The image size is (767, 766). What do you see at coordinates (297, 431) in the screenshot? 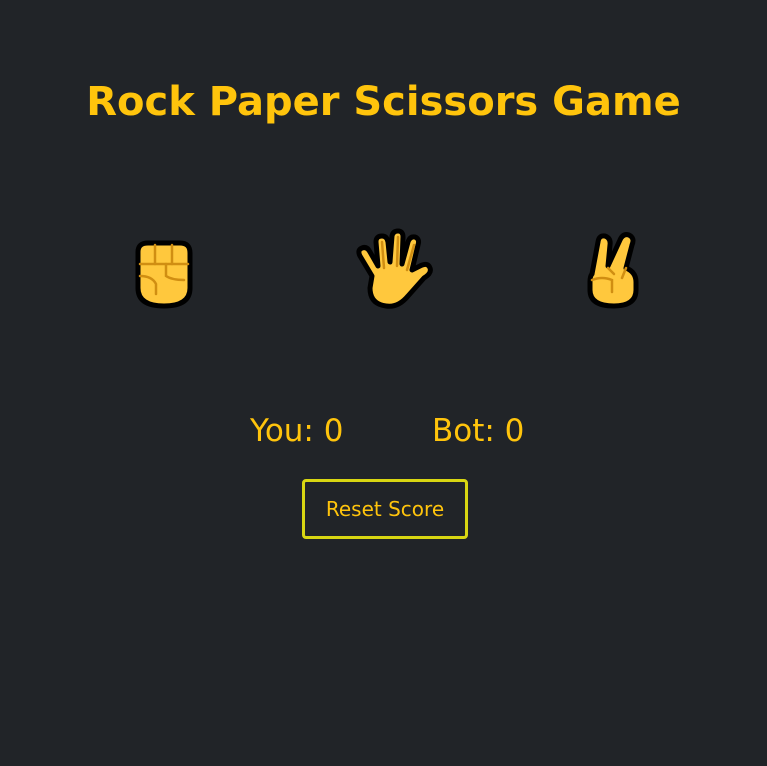
I see `player-score: You: 0` at bounding box center [297, 431].